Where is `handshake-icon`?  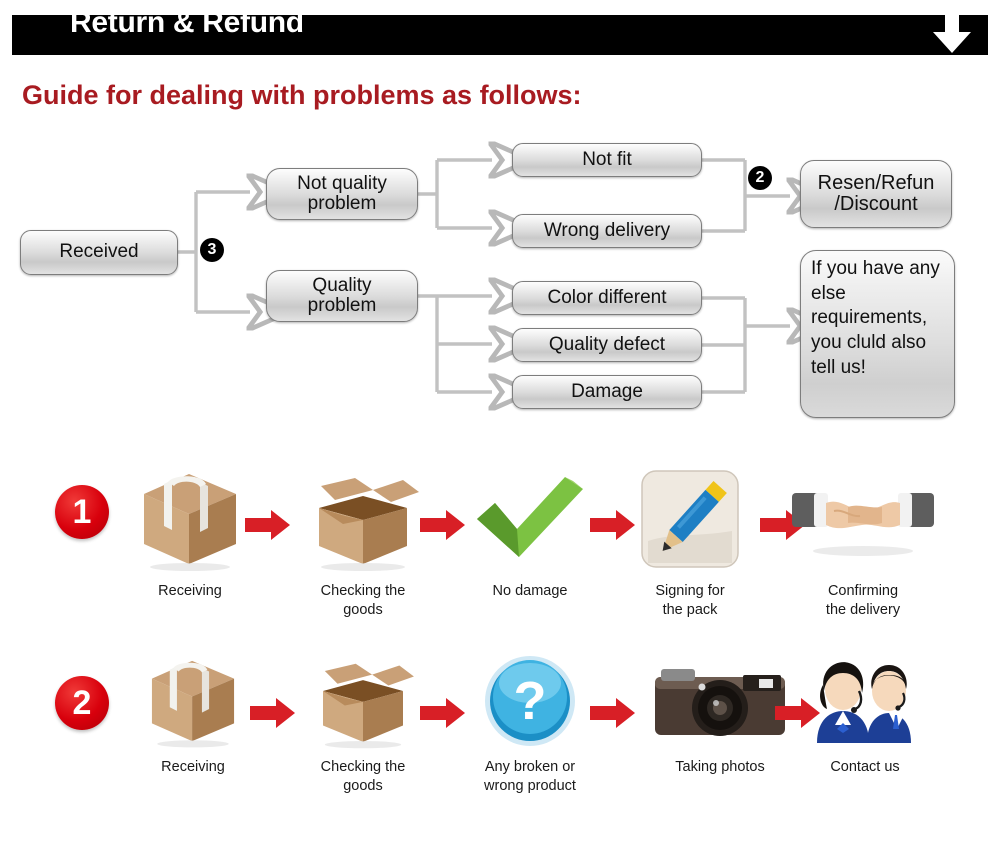 handshake-icon is located at coordinates (863, 519).